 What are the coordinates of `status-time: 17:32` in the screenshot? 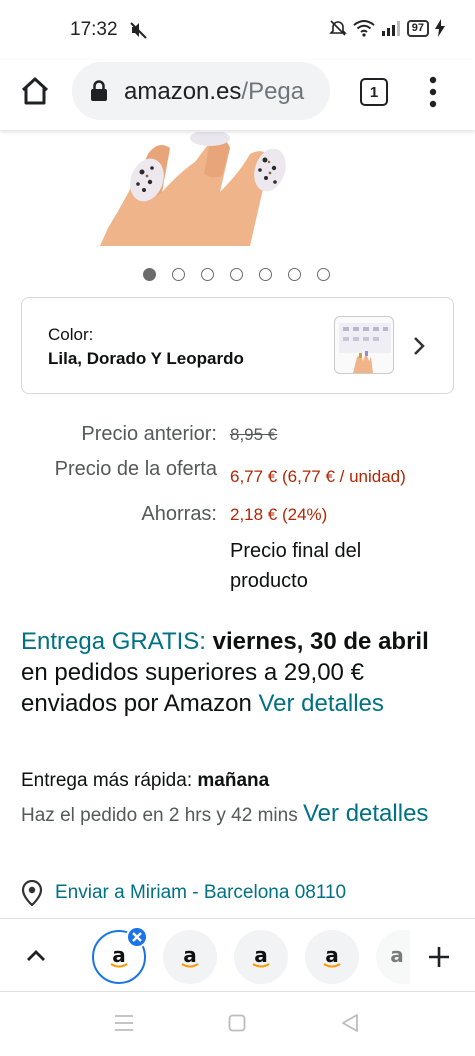 It's located at (94, 29).